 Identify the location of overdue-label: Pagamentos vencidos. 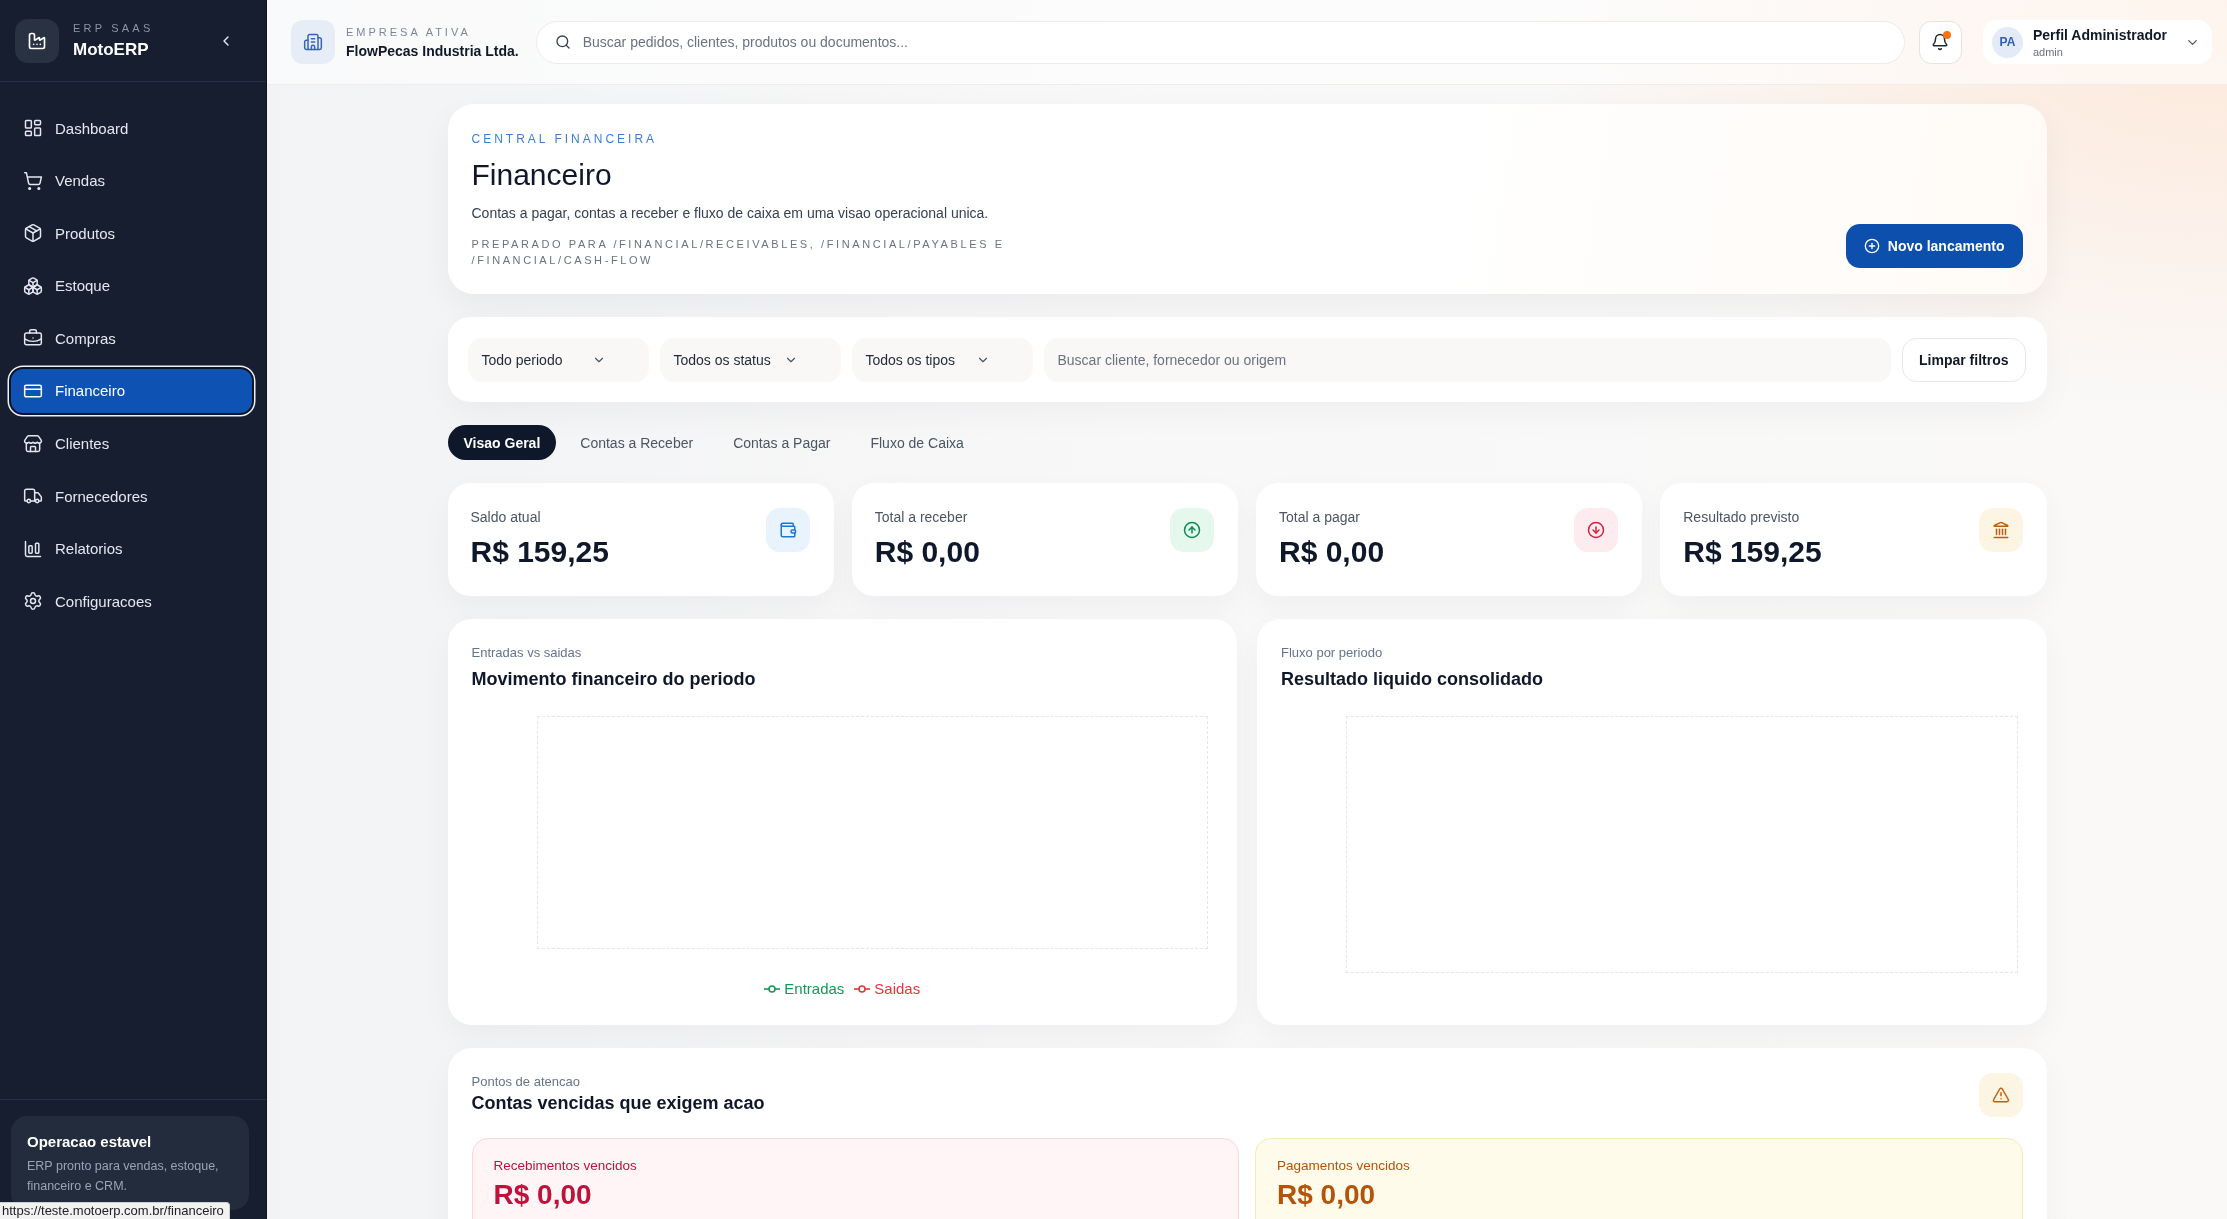
(1343, 1166).